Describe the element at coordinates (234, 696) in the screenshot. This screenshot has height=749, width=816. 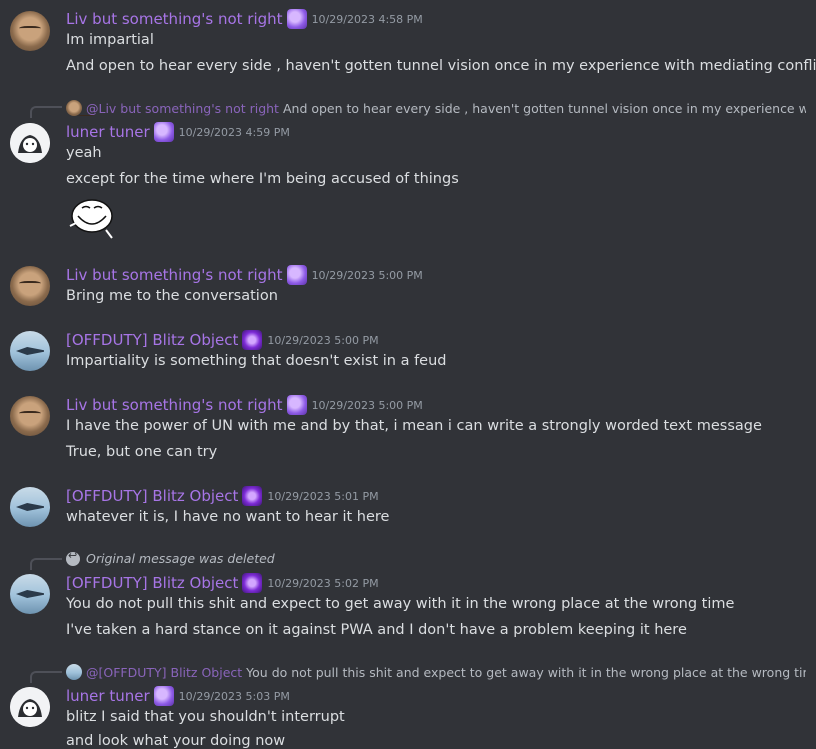
I see `timestamp: 10/29/2023 5:03 PM` at that location.